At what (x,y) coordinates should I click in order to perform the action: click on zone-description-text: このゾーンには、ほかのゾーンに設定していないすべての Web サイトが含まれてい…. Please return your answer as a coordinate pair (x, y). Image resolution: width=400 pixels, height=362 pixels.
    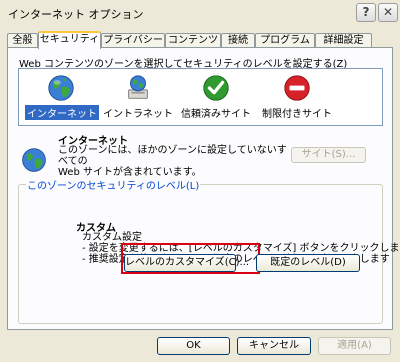
    Looking at the image, I should click on (173, 161).